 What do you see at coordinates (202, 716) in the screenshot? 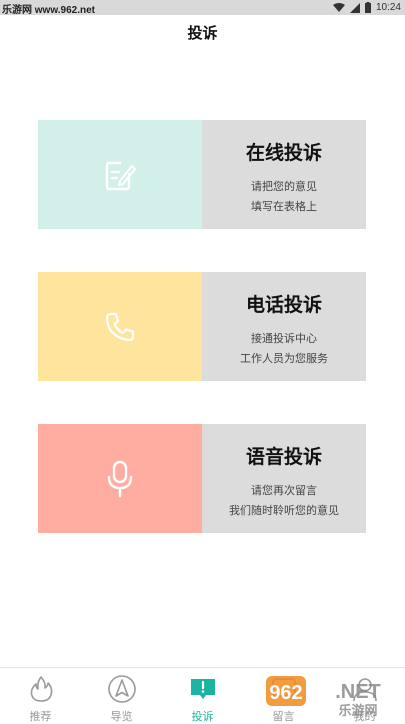
I see `tab-label: 投诉` at bounding box center [202, 716].